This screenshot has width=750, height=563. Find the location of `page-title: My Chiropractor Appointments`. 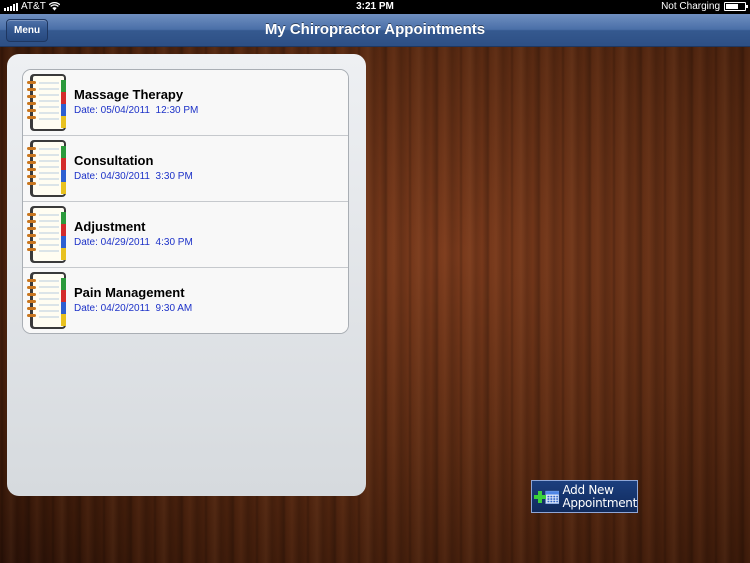

page-title: My Chiropractor Appointments is located at coordinates (375, 29).